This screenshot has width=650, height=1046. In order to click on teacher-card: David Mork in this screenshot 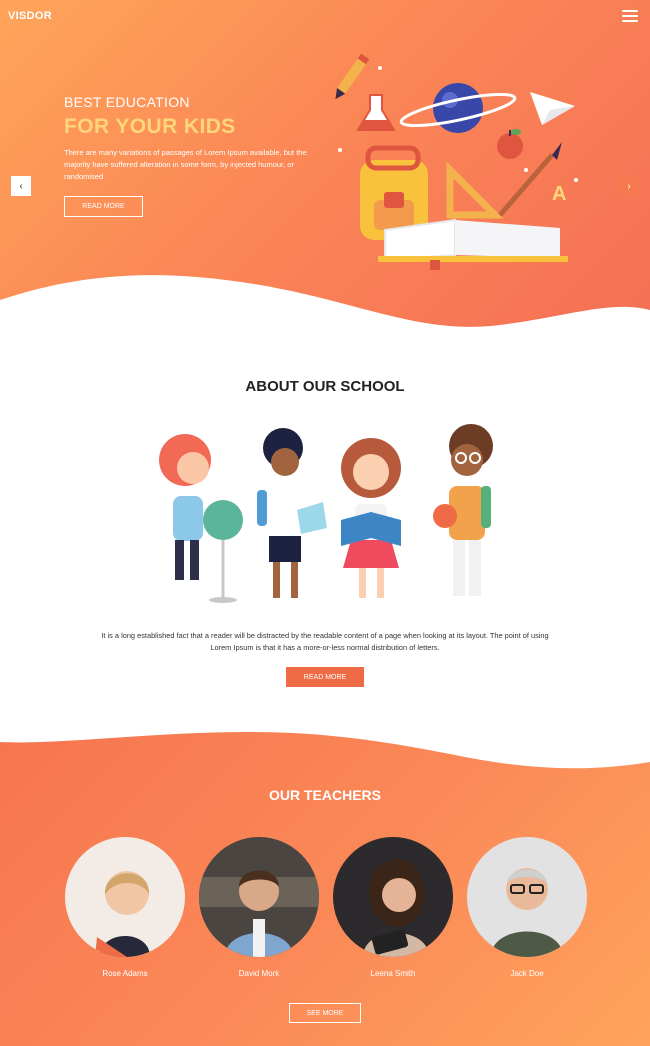, I will do `click(259, 907)`.